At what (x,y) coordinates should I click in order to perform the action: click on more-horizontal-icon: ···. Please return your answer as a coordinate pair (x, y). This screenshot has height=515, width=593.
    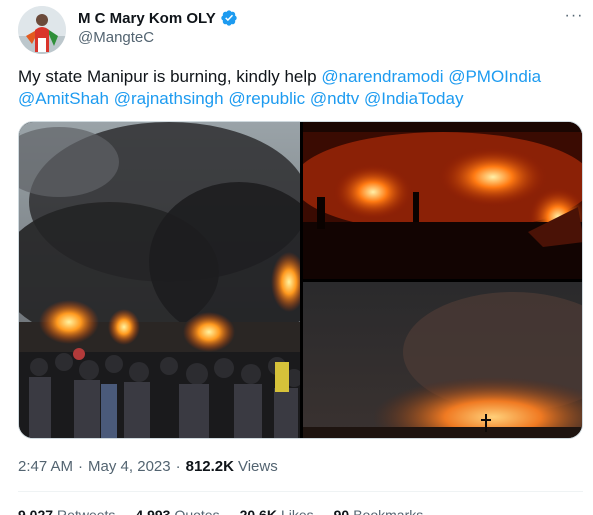
    Looking at the image, I should click on (574, 15).